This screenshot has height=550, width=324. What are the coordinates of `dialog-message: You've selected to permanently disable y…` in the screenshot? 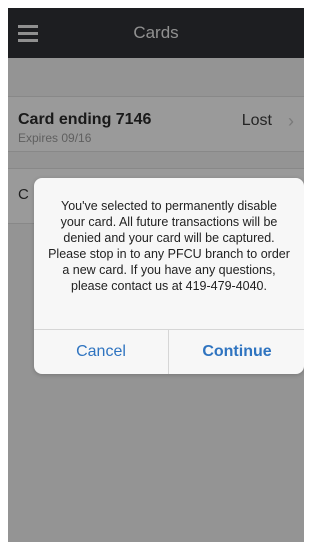 It's located at (169, 246).